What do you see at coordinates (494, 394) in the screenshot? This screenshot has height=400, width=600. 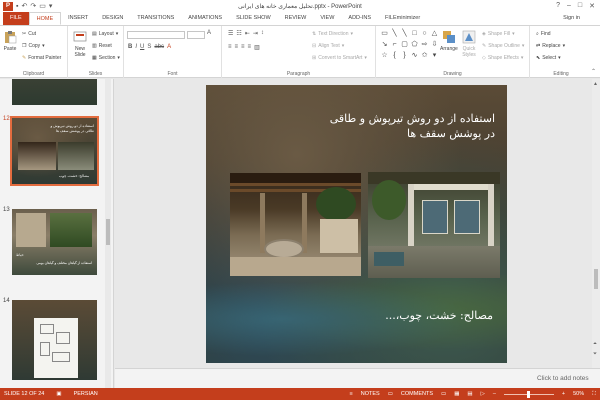 I see `zoom-out-icon: –` at bounding box center [494, 394].